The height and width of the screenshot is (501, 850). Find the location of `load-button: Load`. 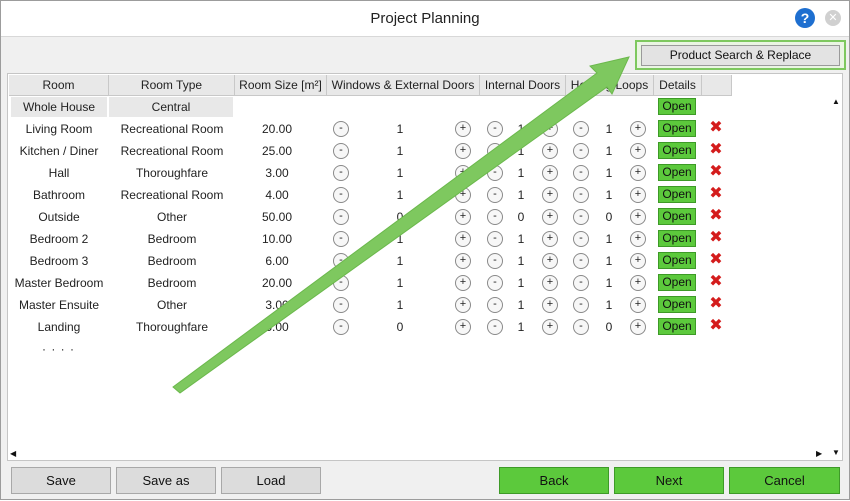

load-button: Load is located at coordinates (271, 480).